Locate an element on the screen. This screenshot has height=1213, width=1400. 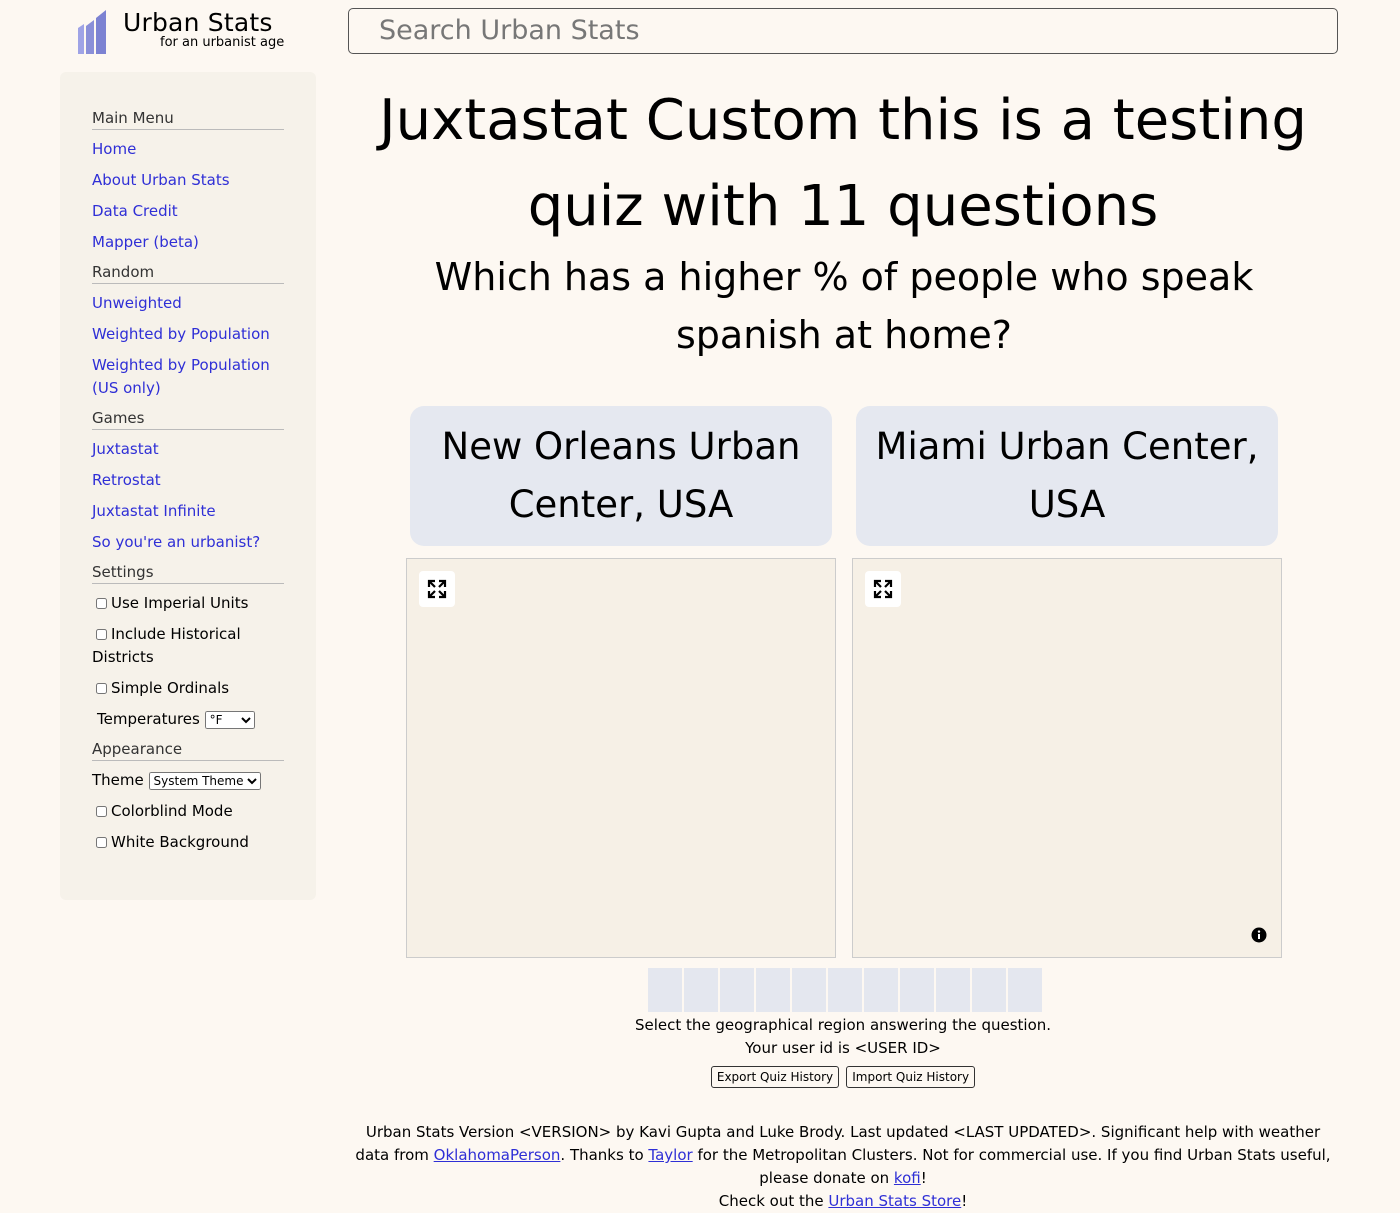
import-quiz-history-button: Import Quiz History is located at coordinates (911, 1077).